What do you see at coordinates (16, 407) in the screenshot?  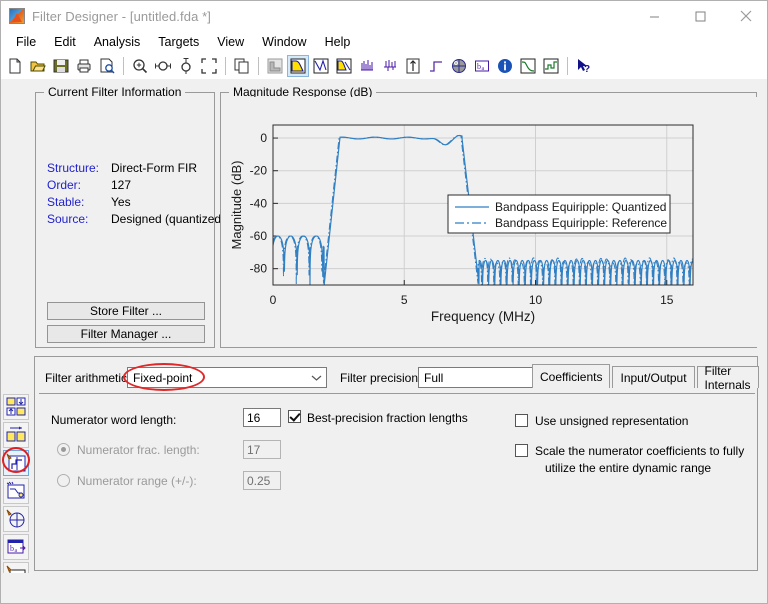 I see `design-filter-icon` at bounding box center [16, 407].